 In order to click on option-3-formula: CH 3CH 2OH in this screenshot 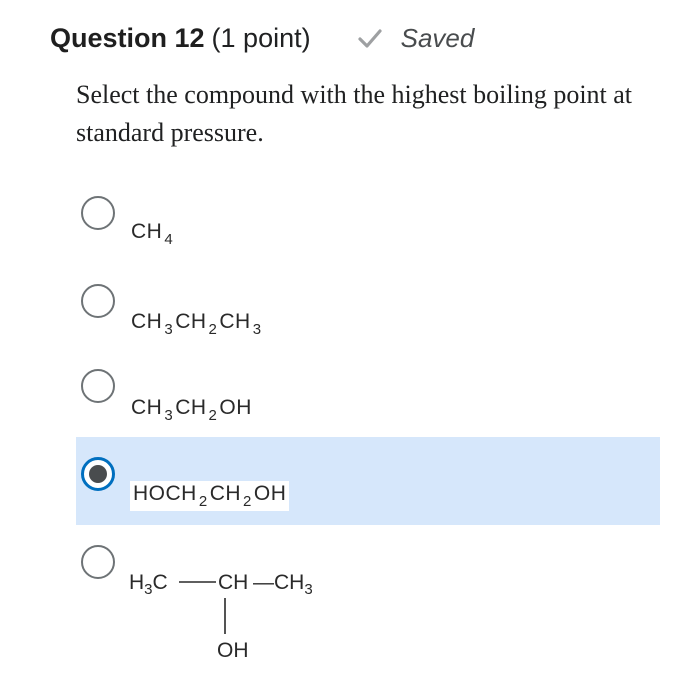, I will do `click(191, 410)`.